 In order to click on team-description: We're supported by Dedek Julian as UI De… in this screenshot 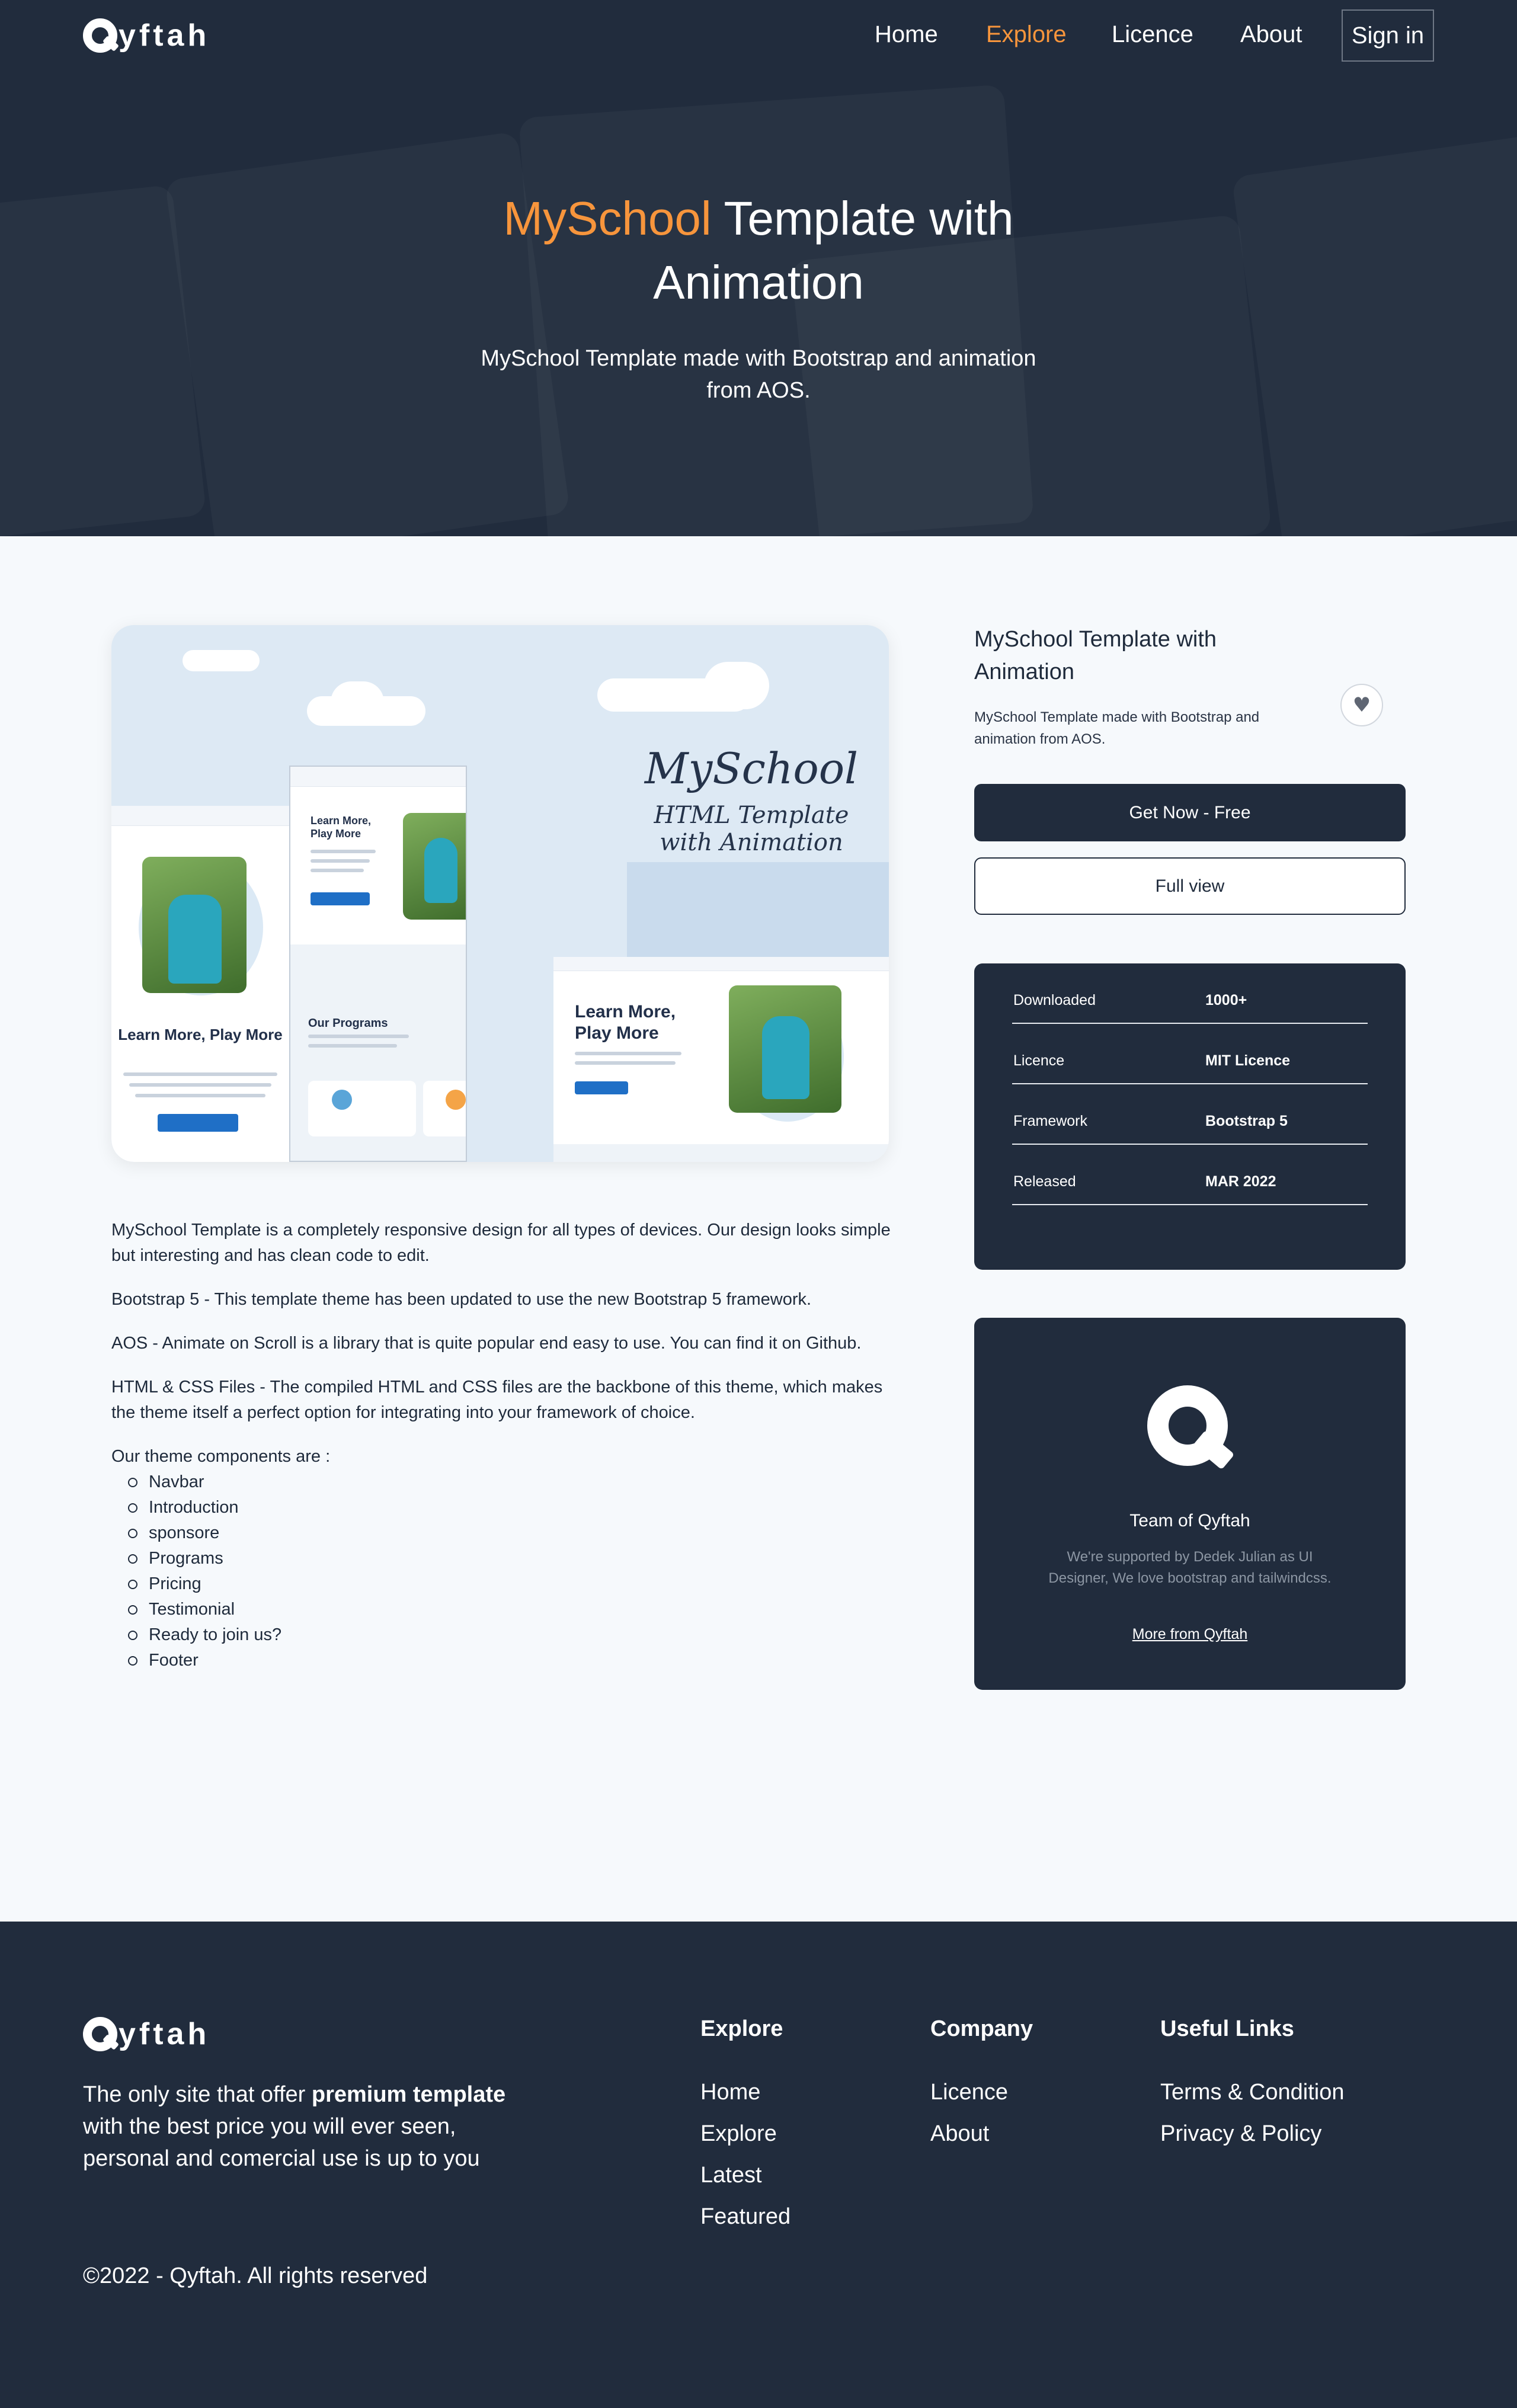, I will do `click(1190, 1567)`.